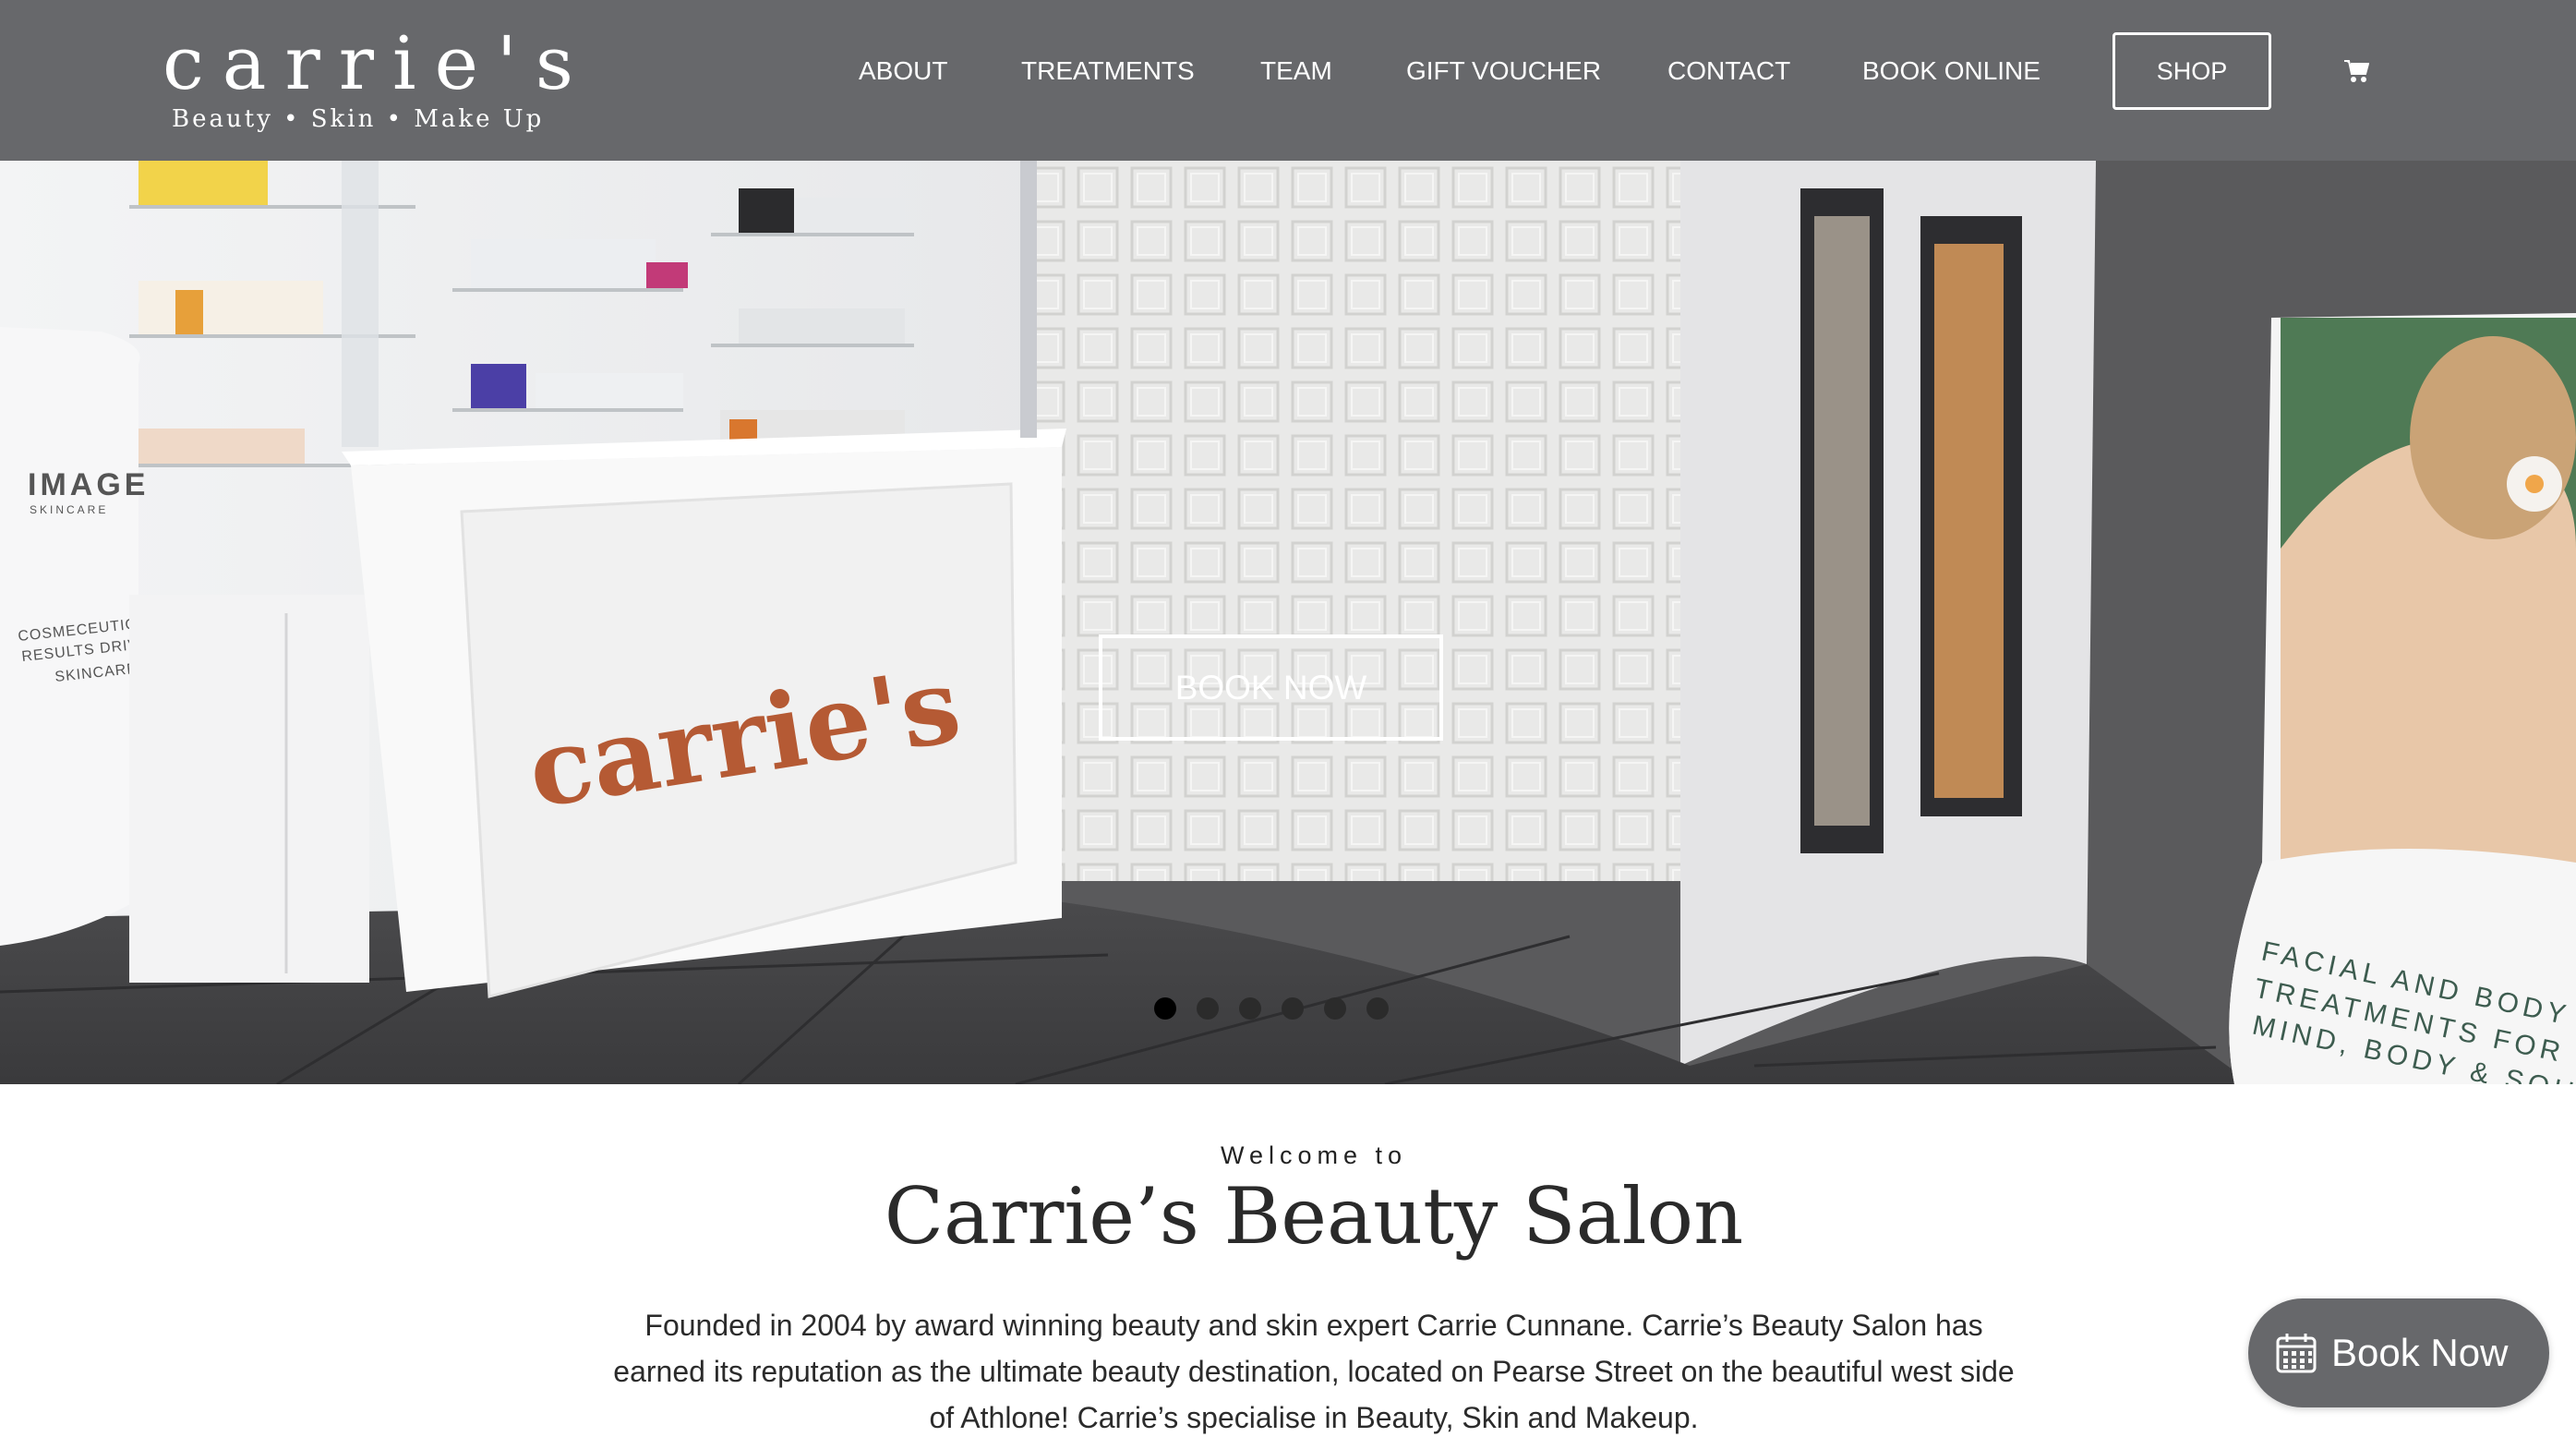 Image resolution: width=2576 pixels, height=1437 pixels. Describe the element at coordinates (2420, 1352) in the screenshot. I see `floating-book-now-label: Book Now` at that location.